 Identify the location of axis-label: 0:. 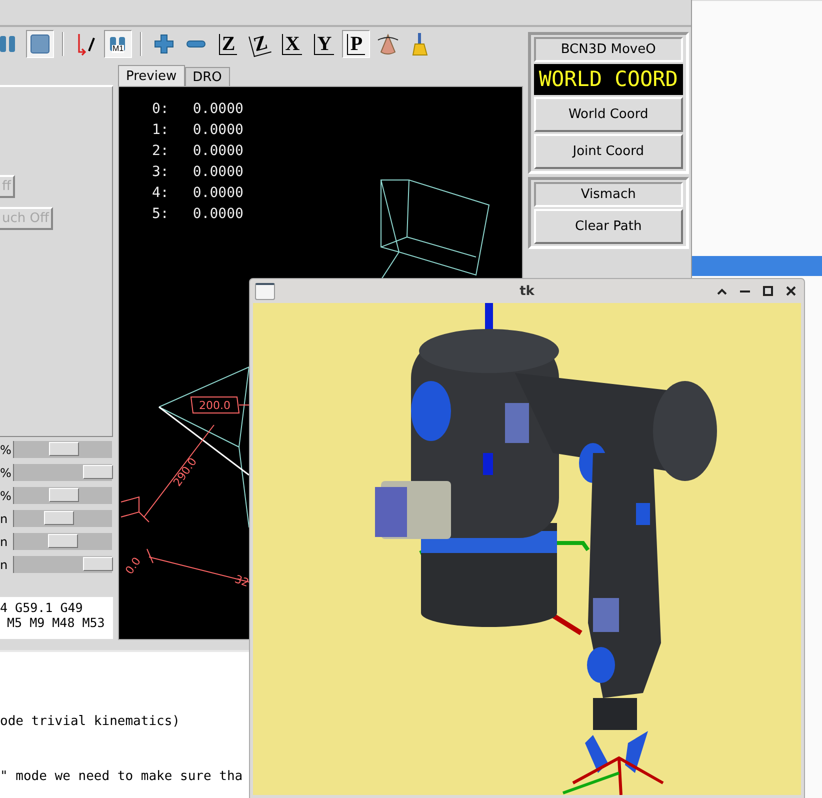
(160, 110).